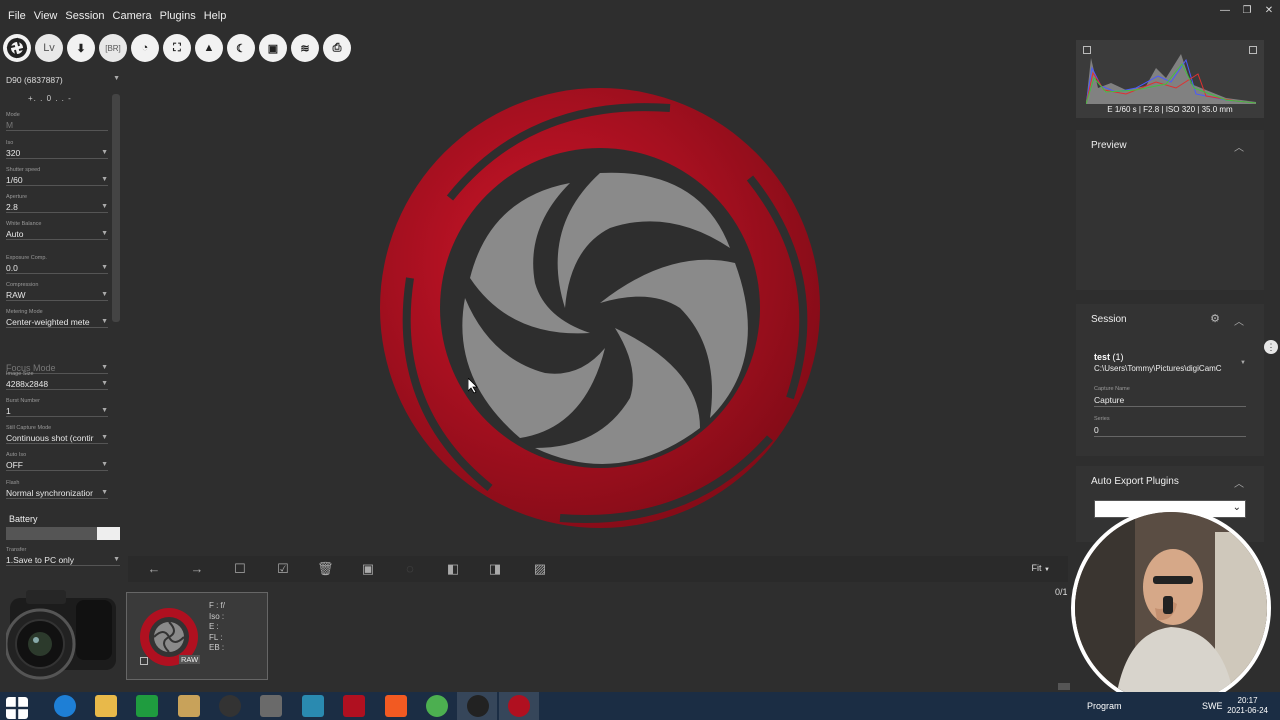  Describe the element at coordinates (57, 149) in the screenshot. I see `camera-property: Iso 320 ▼` at that location.